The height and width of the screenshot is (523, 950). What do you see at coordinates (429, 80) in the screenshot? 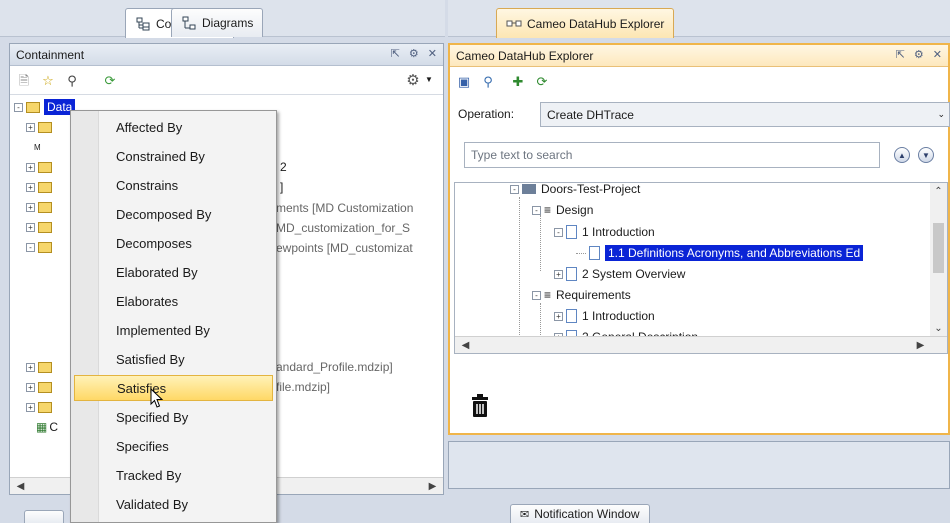
I see `chevron-down-icon: ▼` at bounding box center [429, 80].